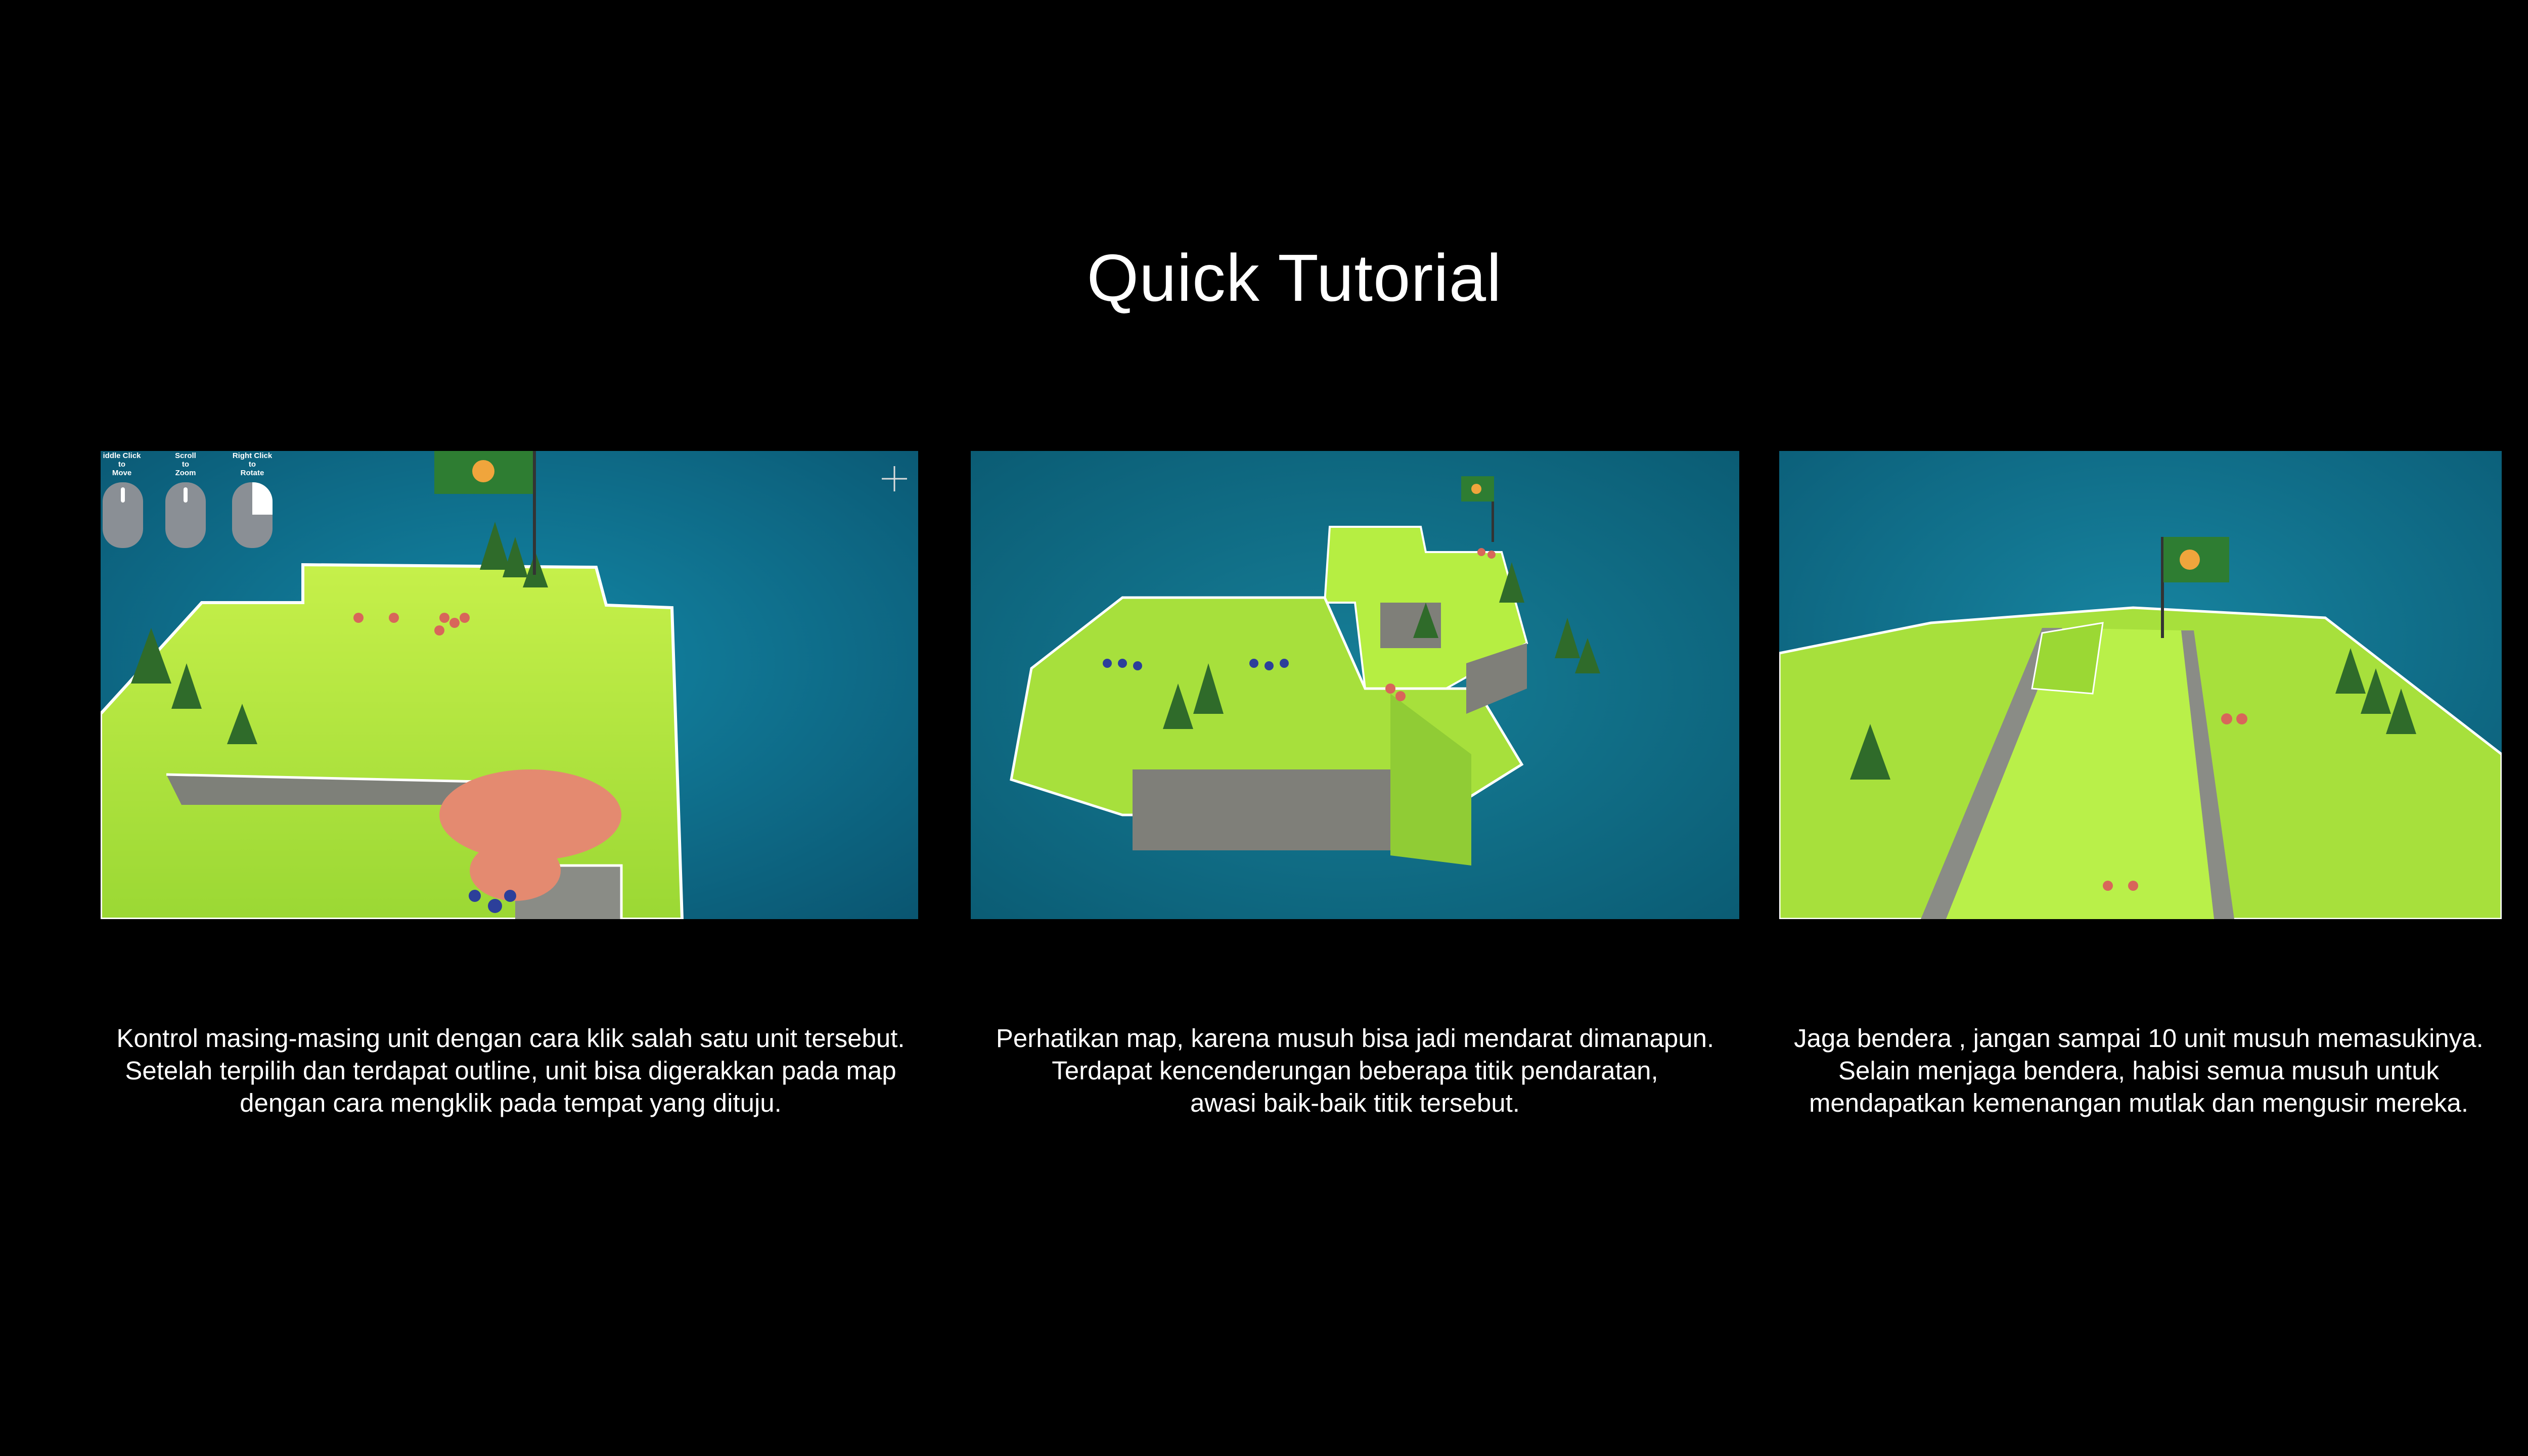  I want to click on svg-text: iddle Click, so click(122, 455).